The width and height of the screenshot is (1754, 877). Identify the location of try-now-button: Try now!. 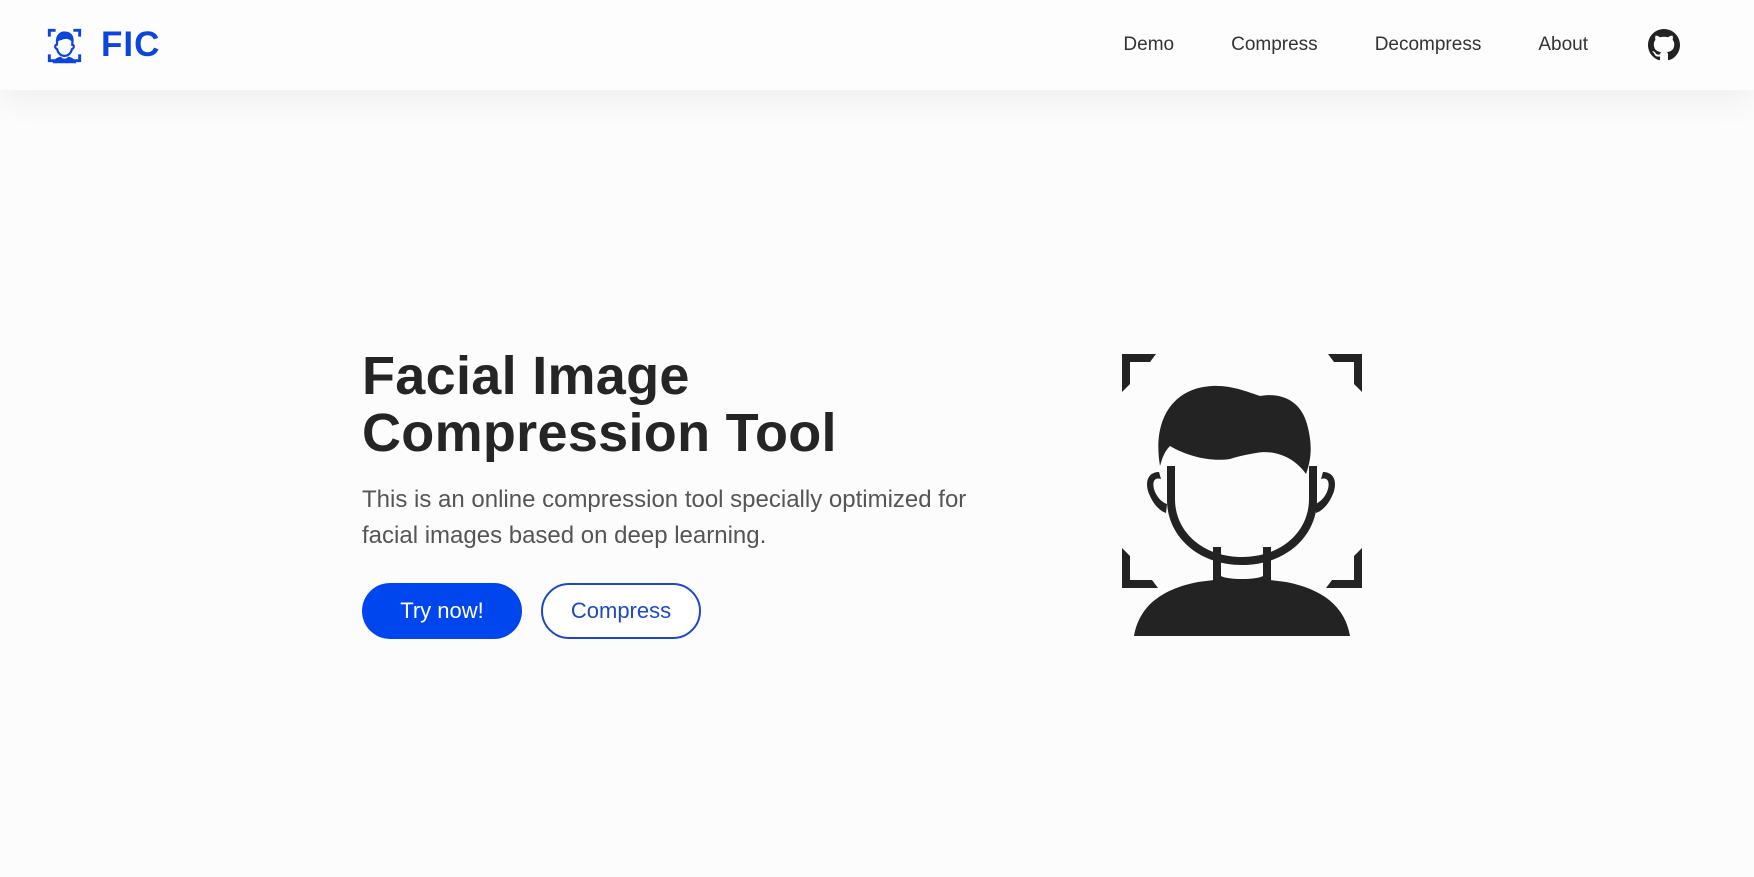
(442, 611).